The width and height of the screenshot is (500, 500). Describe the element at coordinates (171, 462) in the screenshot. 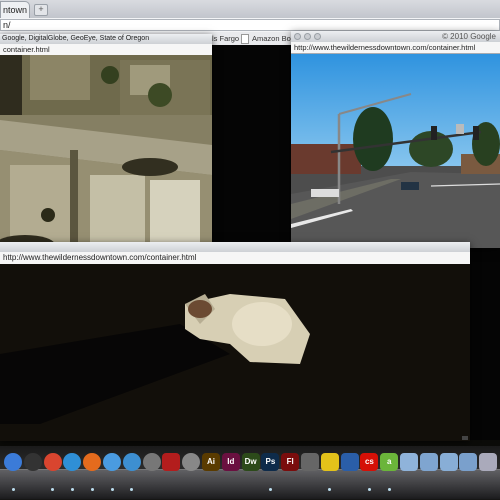

I see `red-app-icon` at that location.